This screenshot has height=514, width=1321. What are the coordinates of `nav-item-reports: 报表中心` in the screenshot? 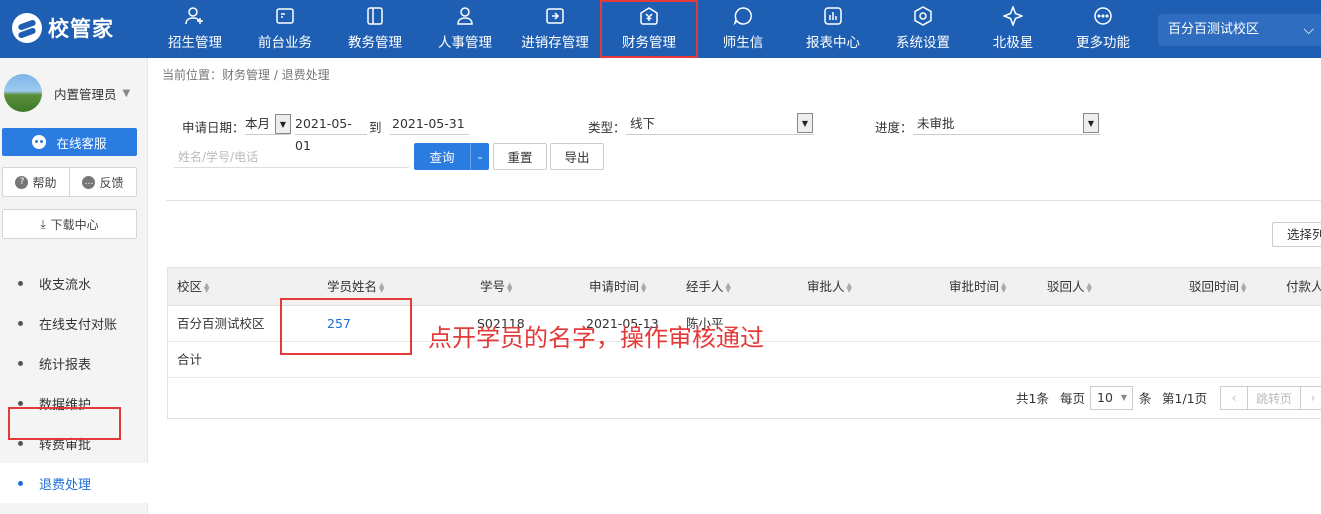 It's located at (833, 29).